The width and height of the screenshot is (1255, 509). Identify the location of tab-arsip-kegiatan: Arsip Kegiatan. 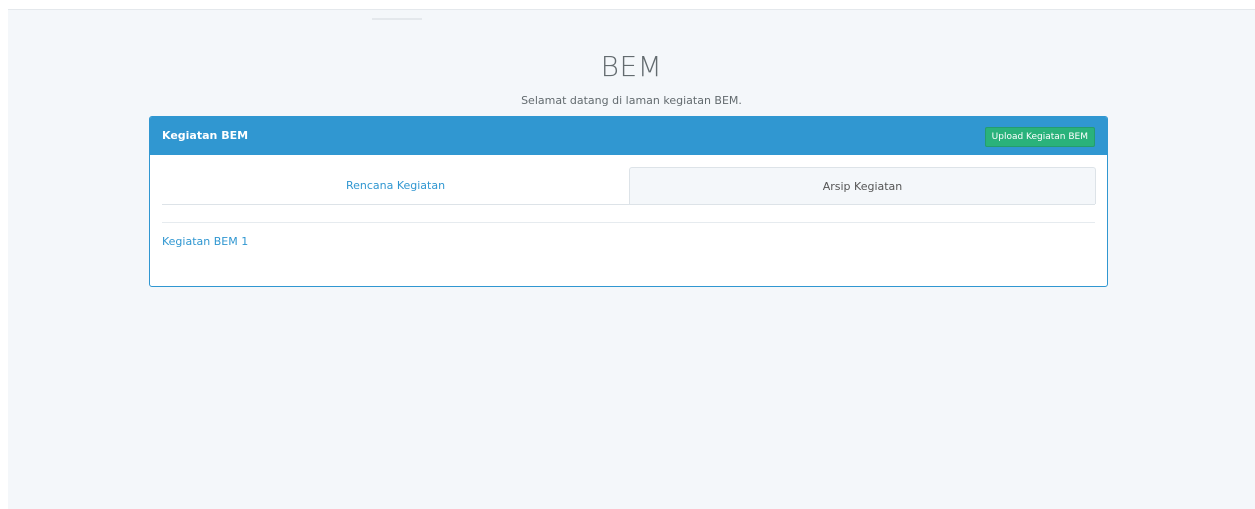
(862, 185).